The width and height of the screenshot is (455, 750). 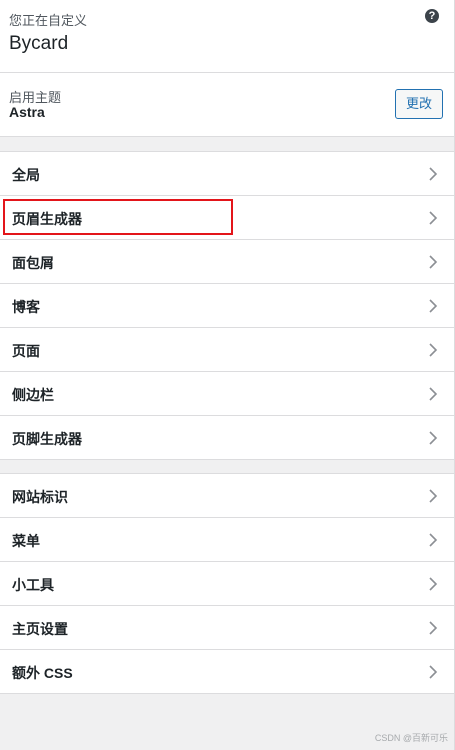 What do you see at coordinates (227, 350) in the screenshot?
I see `menu-item-page: 页面` at bounding box center [227, 350].